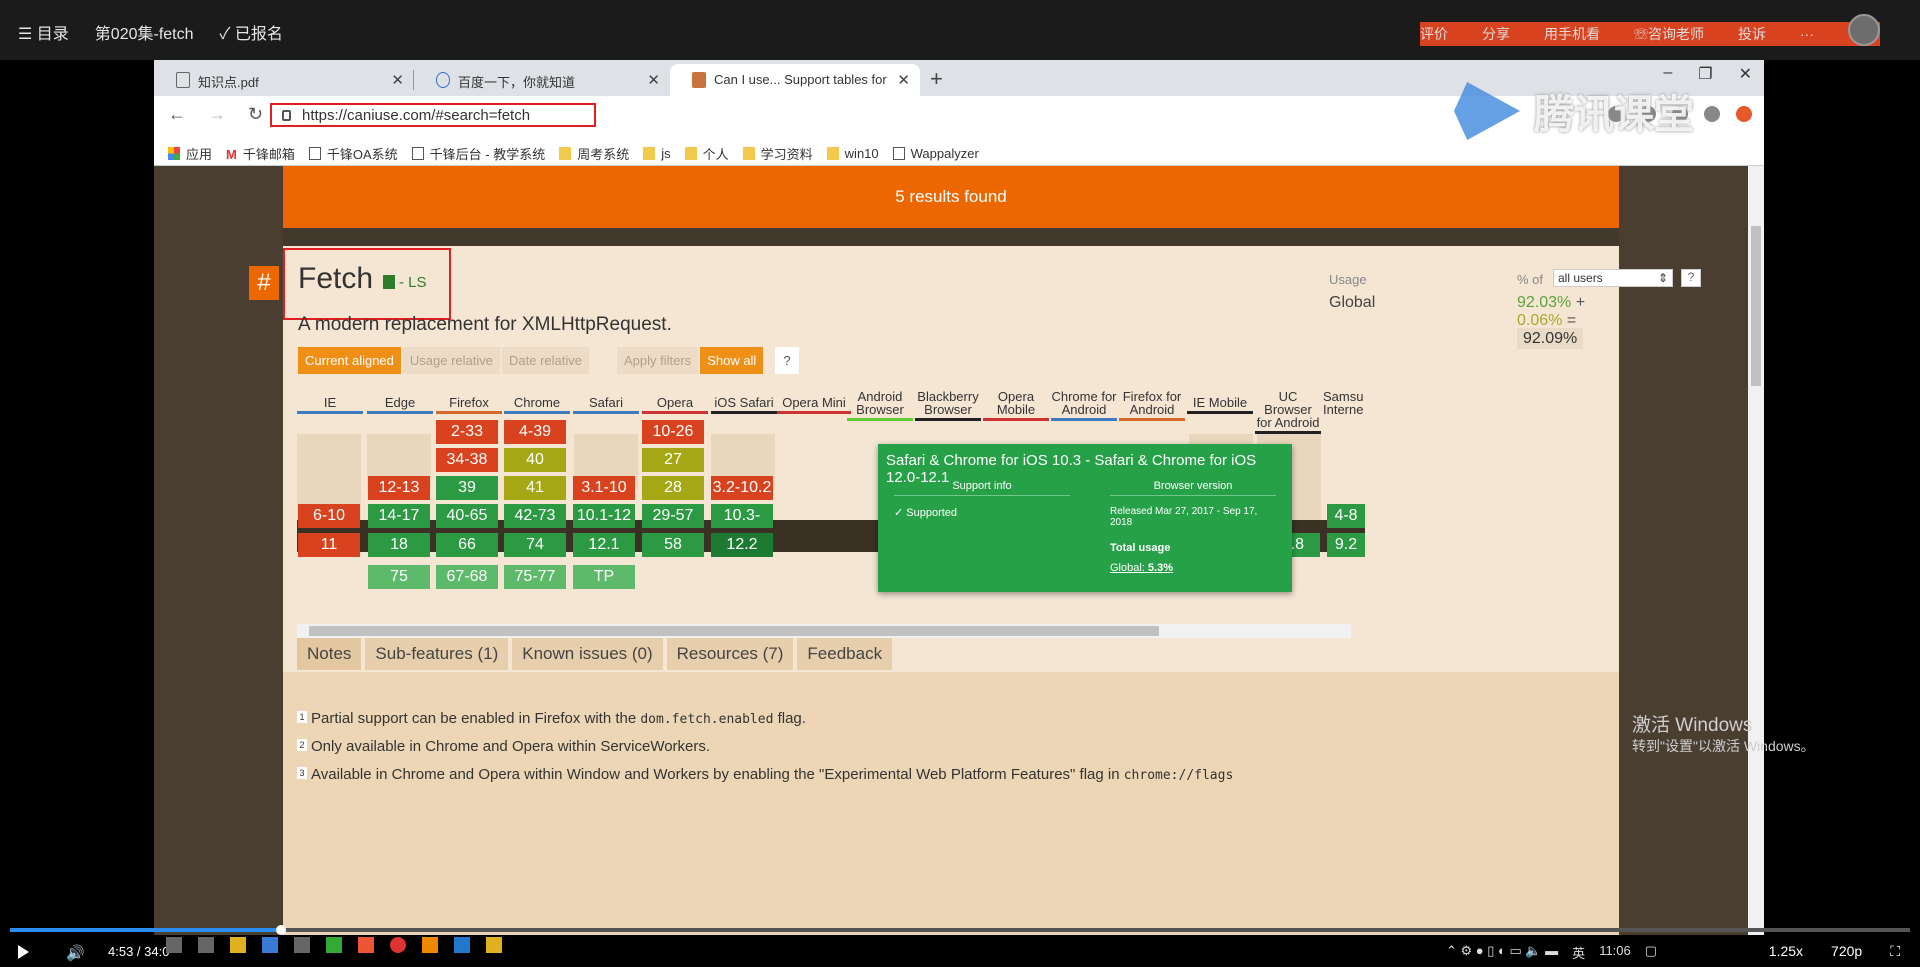 The width and height of the screenshot is (1920, 967). Describe the element at coordinates (787, 360) in the screenshot. I see `filter-help-button: ?` at that location.